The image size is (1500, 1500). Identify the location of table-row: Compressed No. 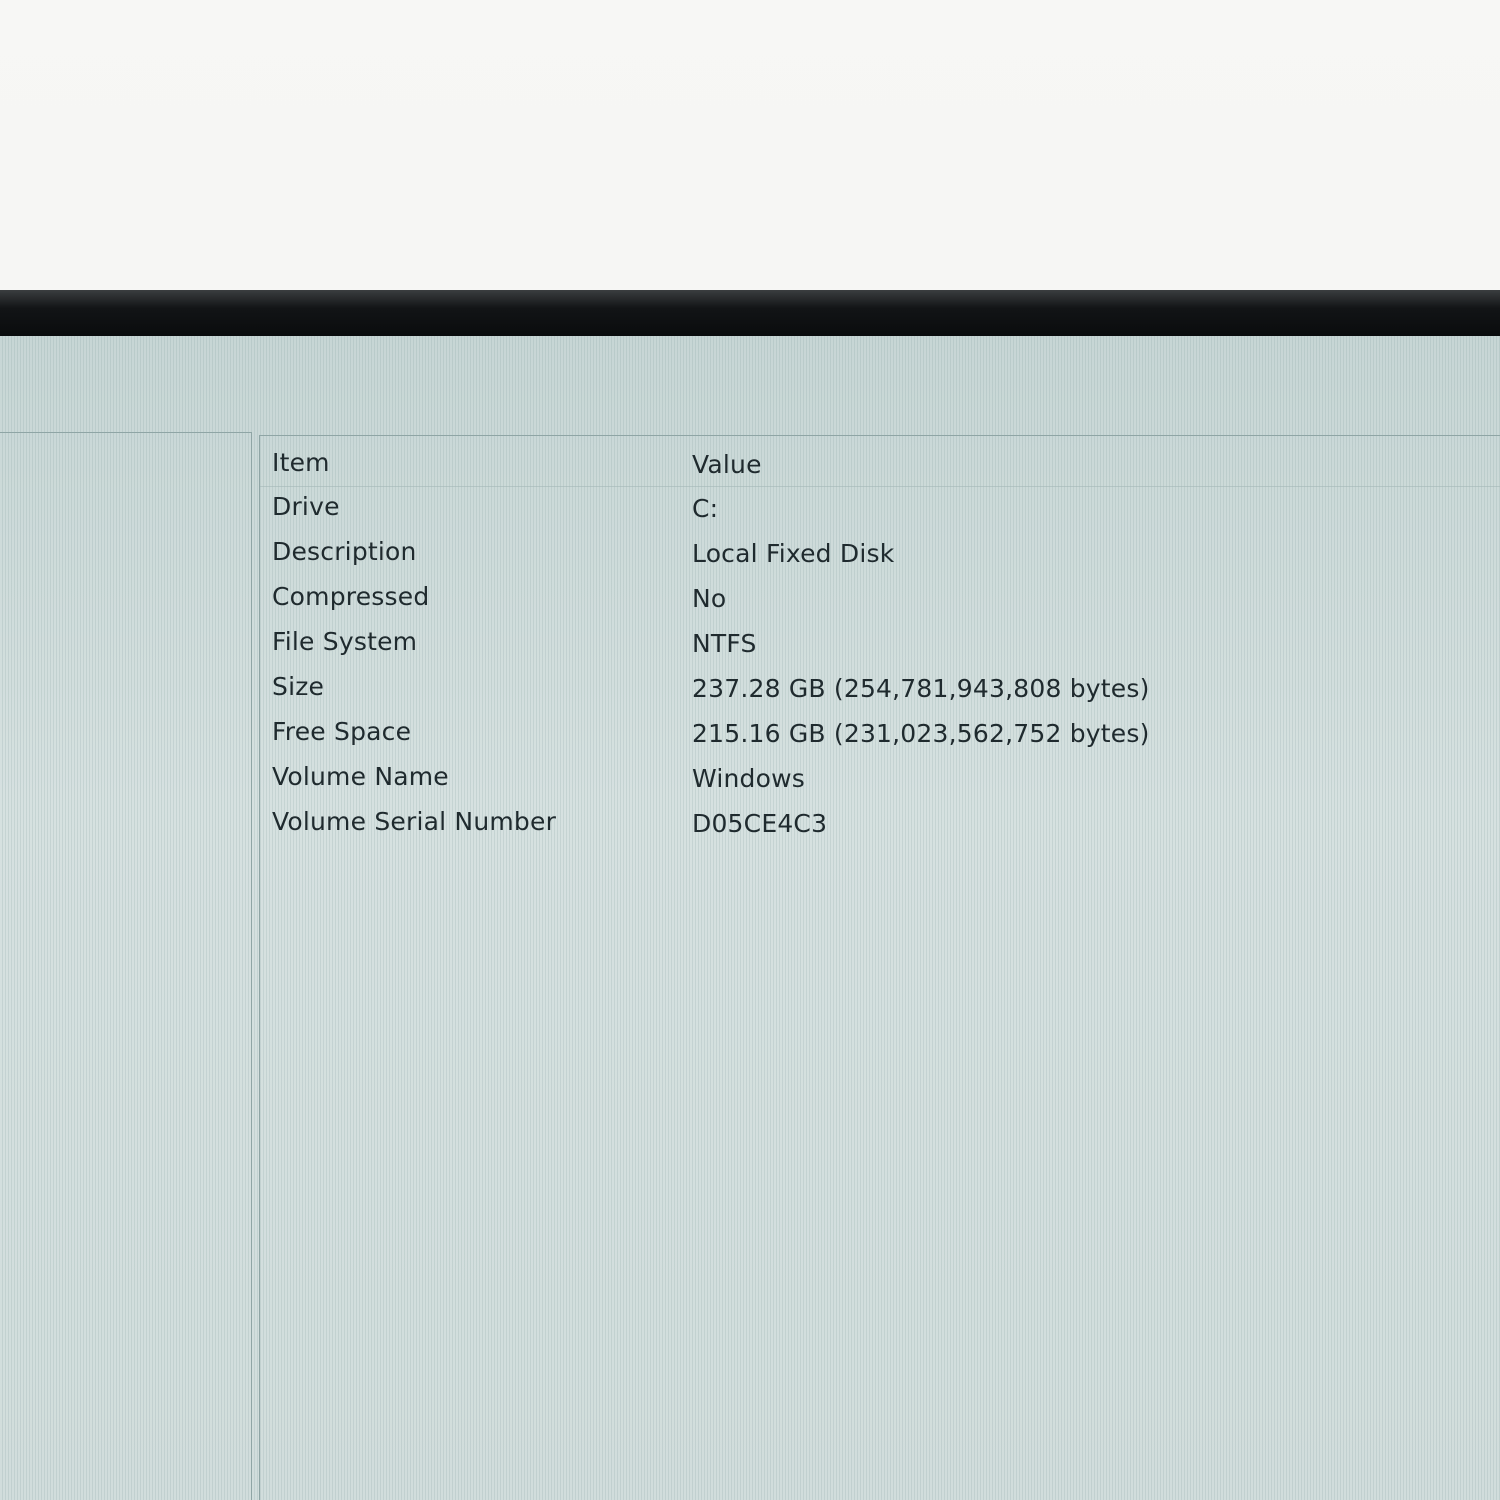
(880, 602).